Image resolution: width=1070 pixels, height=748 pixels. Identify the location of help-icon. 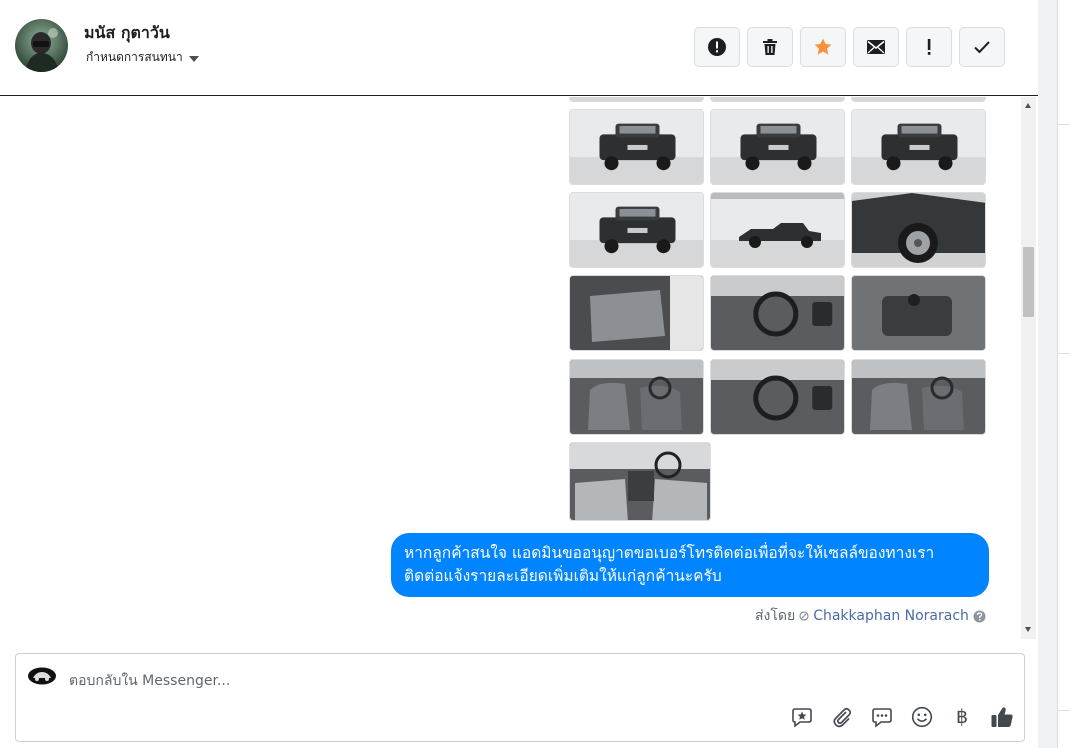
(979, 616).